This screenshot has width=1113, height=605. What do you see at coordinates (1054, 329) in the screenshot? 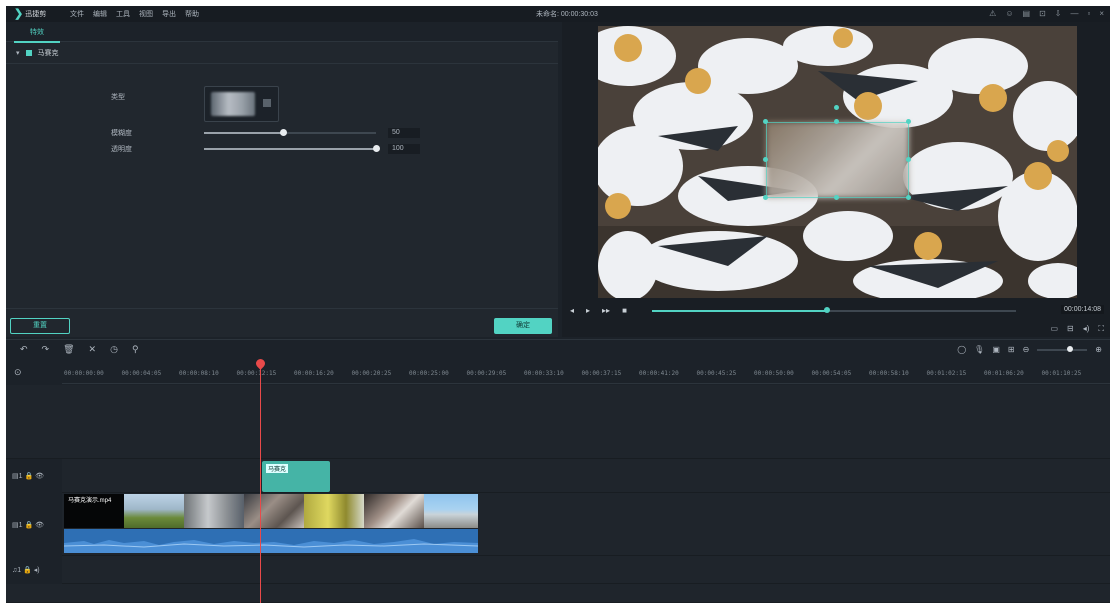
I see `display-mode-icon: ▭` at bounding box center [1054, 329].